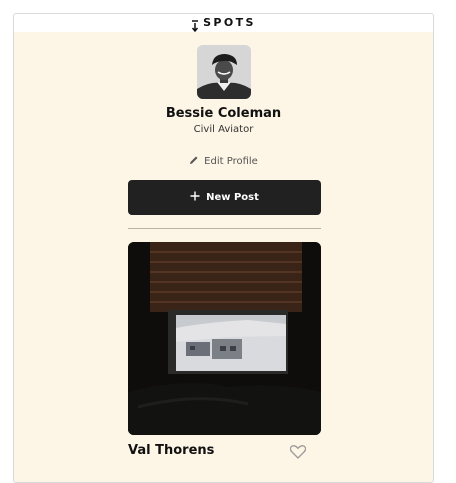  What do you see at coordinates (195, 197) in the screenshot?
I see `plus-icon` at bounding box center [195, 197].